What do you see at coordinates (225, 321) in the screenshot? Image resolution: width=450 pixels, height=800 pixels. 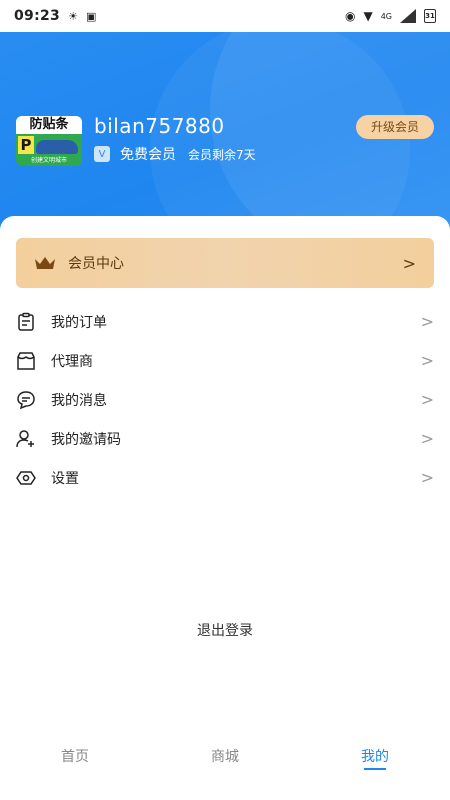 I see `menu-item-orders: 我的订单 >` at bounding box center [225, 321].